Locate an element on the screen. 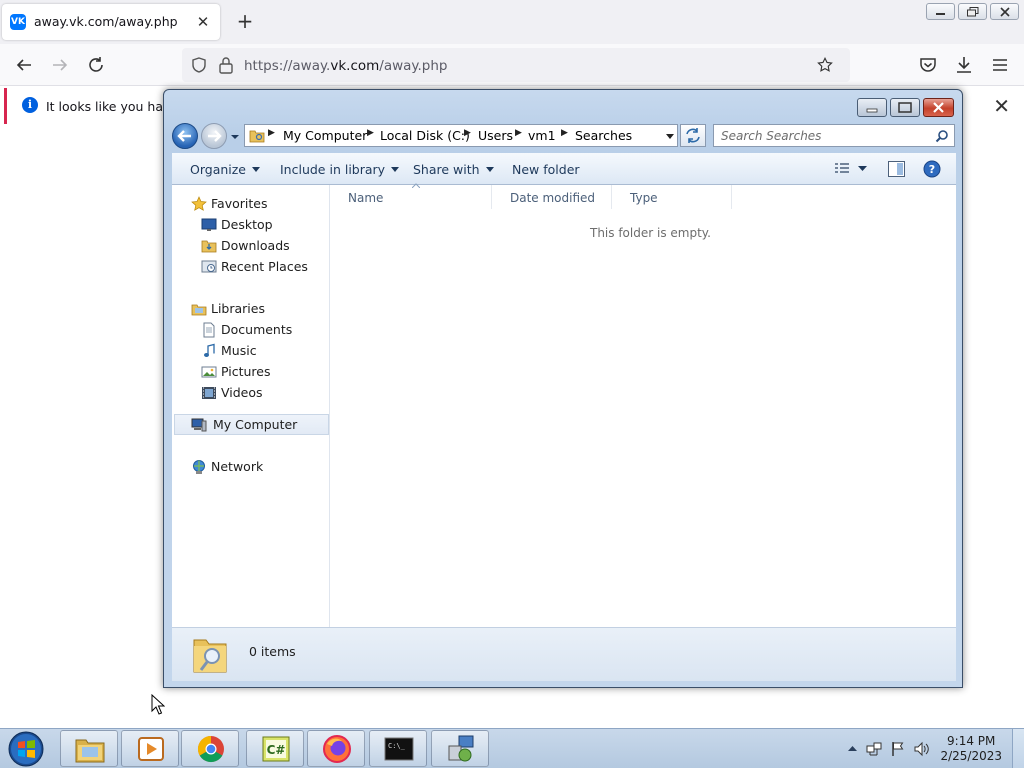 The width and height of the screenshot is (1024, 768). url-bar: https://away.vk.com/away.php is located at coordinates (516, 65).